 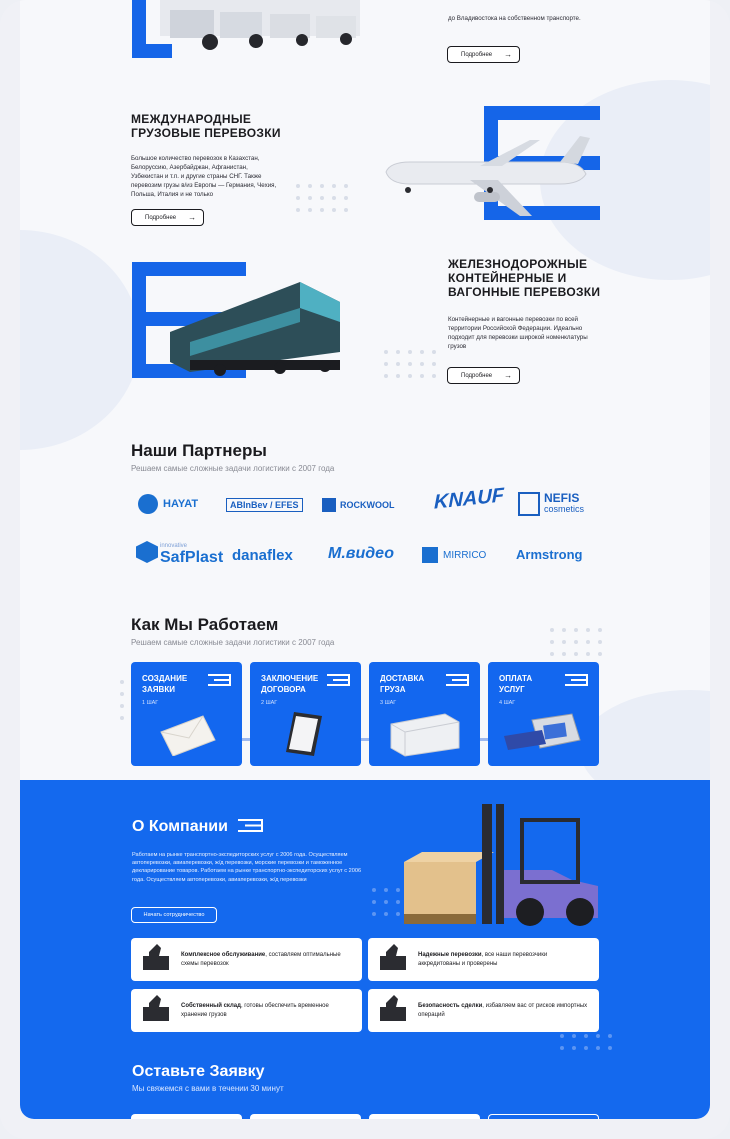 I want to click on train-image, so click(x=236, y=320).